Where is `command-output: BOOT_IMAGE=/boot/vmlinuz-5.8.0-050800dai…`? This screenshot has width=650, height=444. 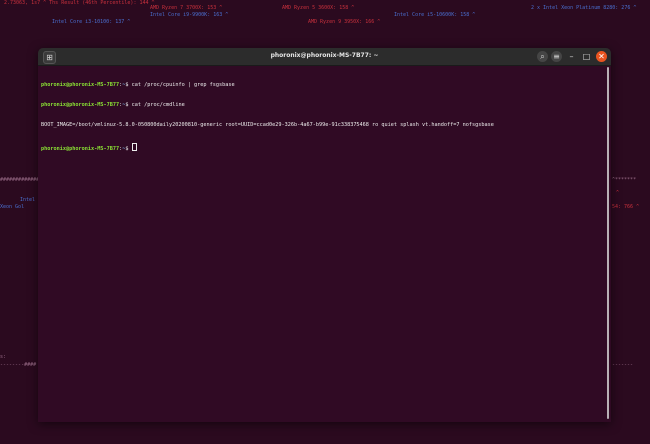
command-output: BOOT_IMAGE=/boot/vmlinuz-5.8.0-050800dai… is located at coordinates (267, 125).